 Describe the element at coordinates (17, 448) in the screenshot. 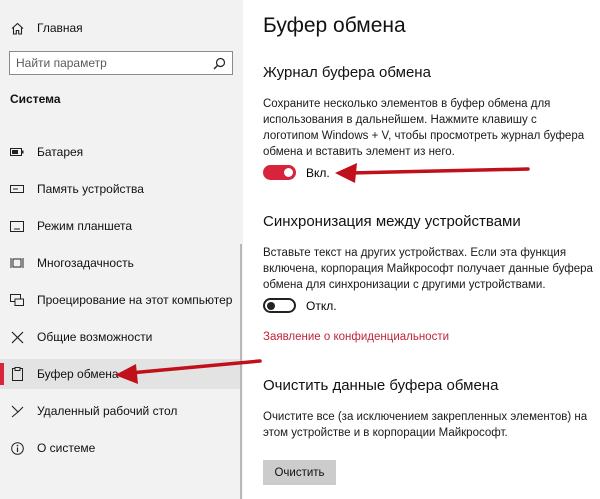

I see `info-icon` at that location.